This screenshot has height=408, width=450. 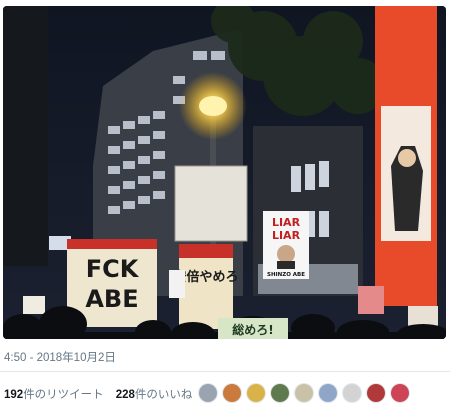 I want to click on retweet-count: 192, so click(x=14, y=395).